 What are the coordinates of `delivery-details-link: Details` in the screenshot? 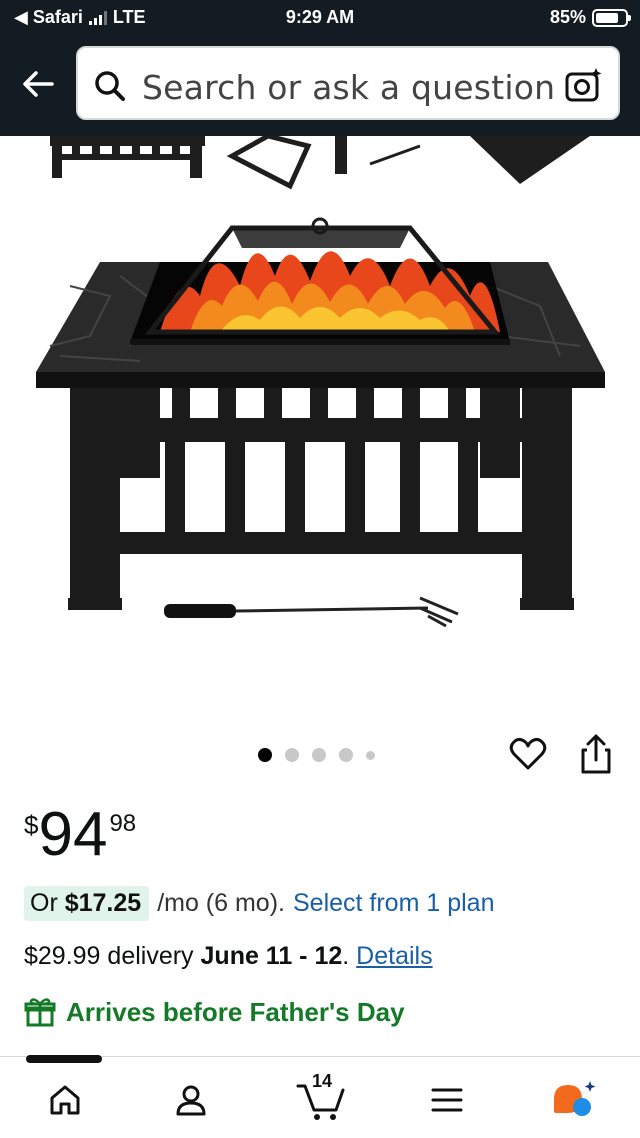 It's located at (394, 956).